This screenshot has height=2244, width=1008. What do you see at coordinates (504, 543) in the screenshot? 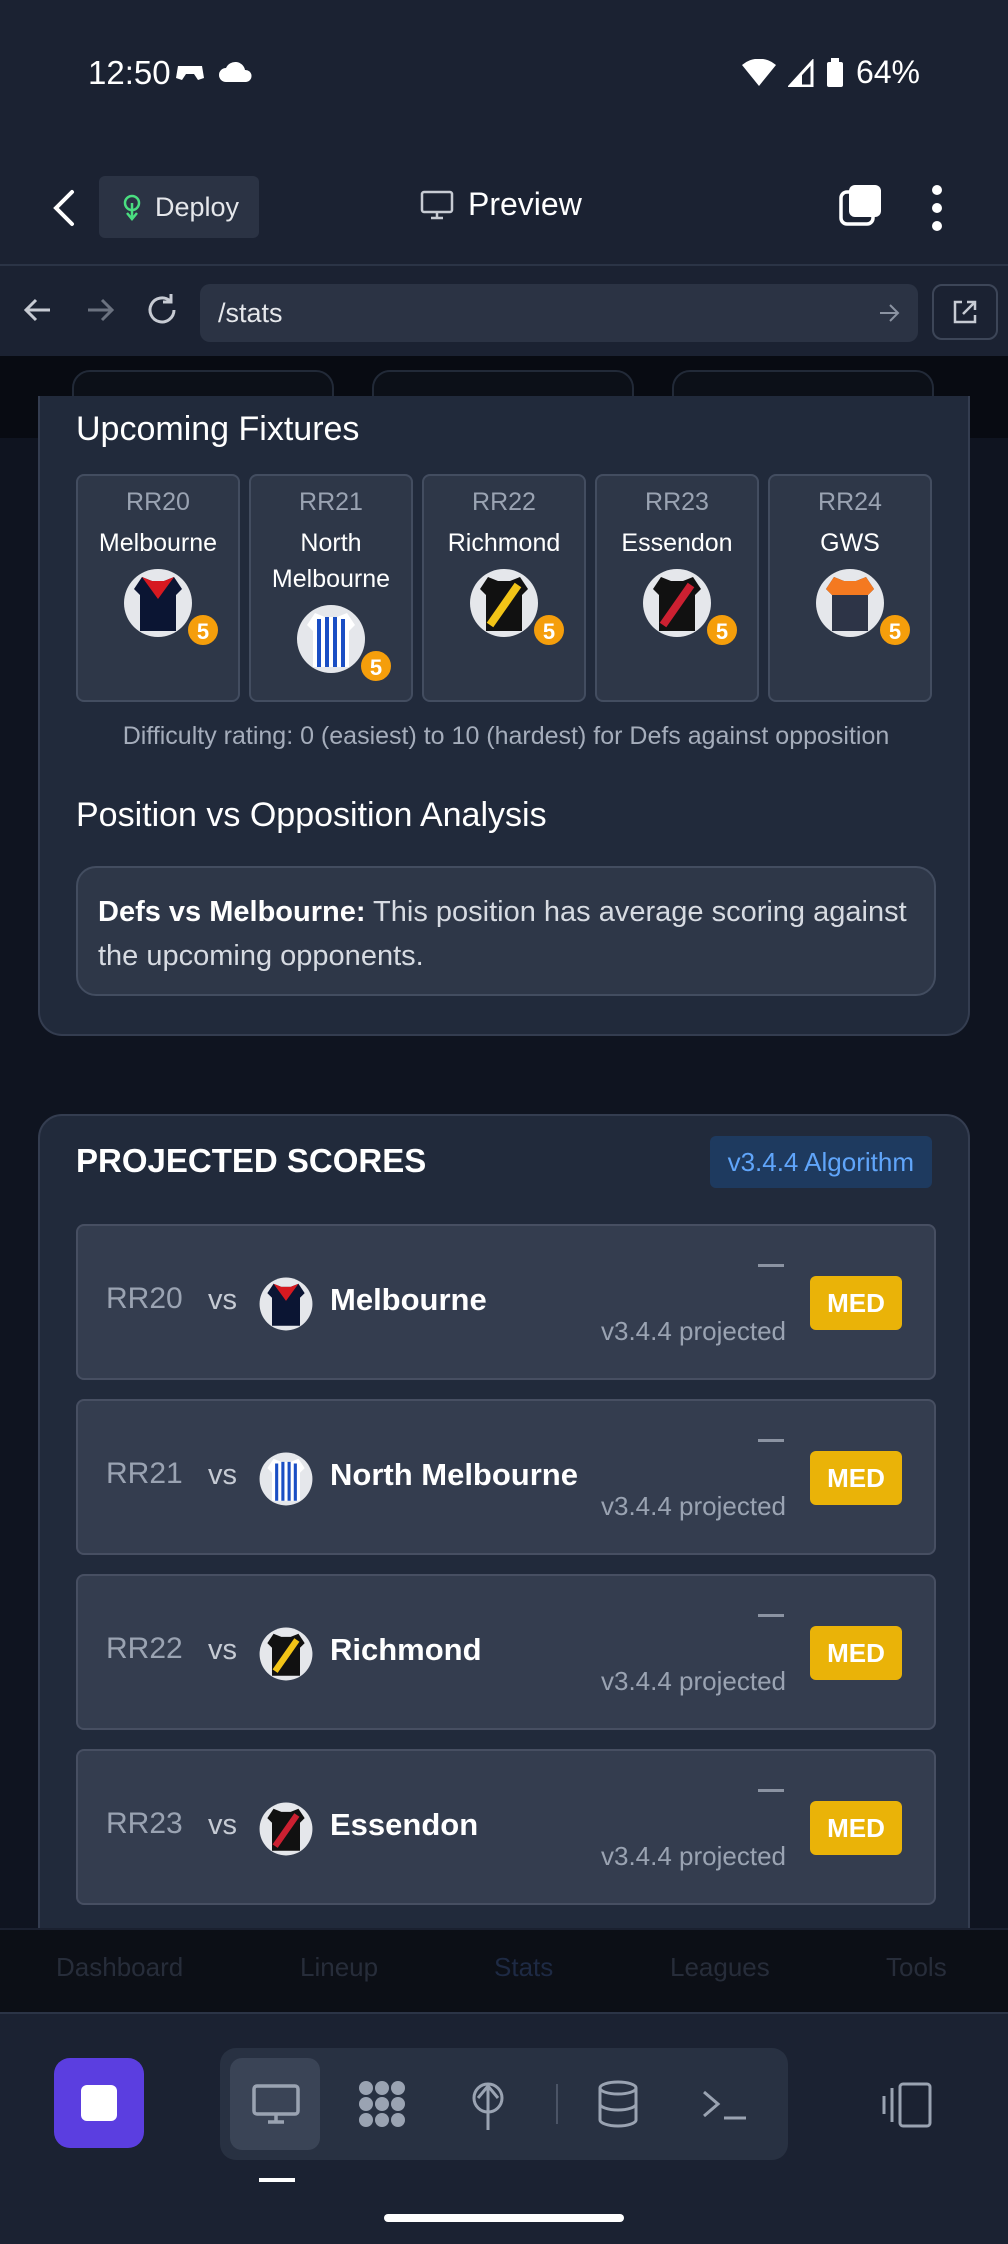
I see `fixture-team: Richmond` at bounding box center [504, 543].